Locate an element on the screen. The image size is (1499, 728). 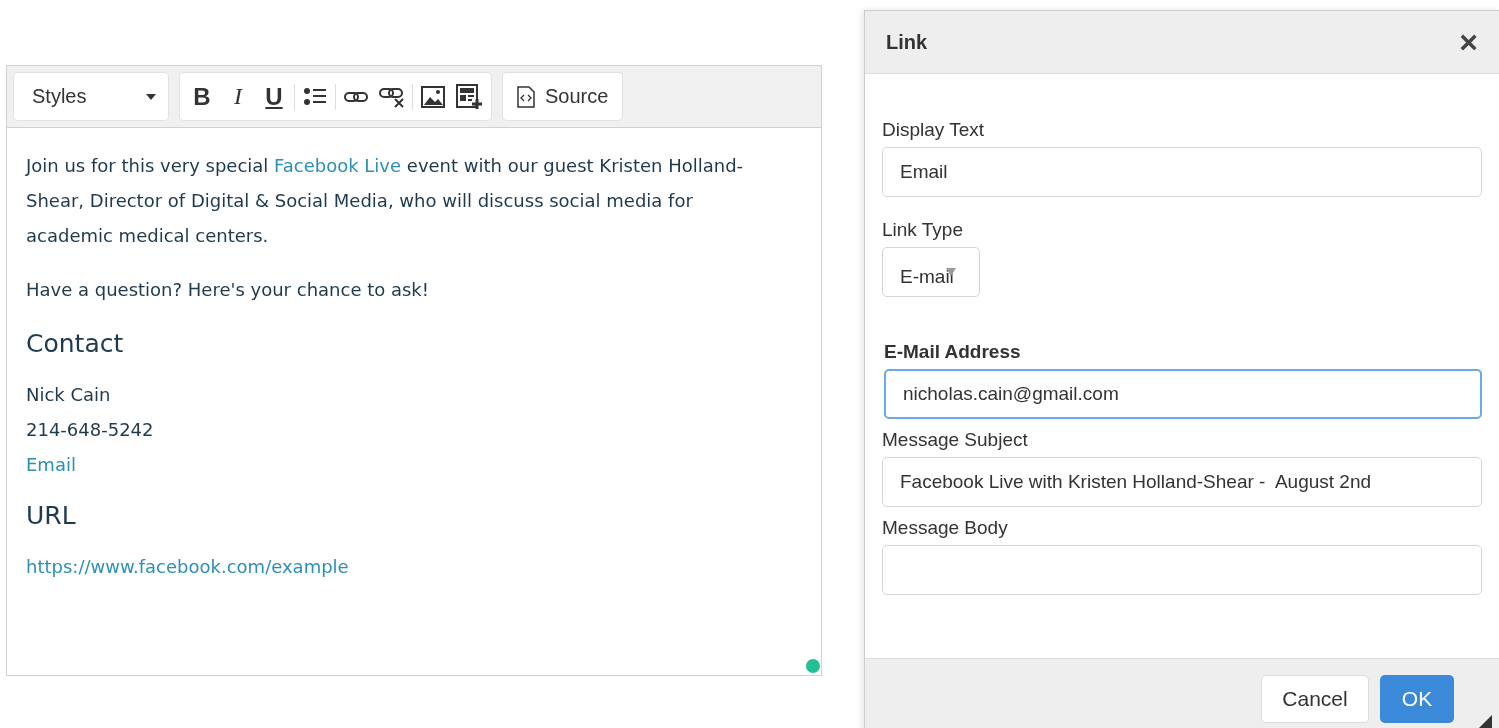
paragraph: Have a question? Here's your chance to ask! is located at coordinates (228, 290).